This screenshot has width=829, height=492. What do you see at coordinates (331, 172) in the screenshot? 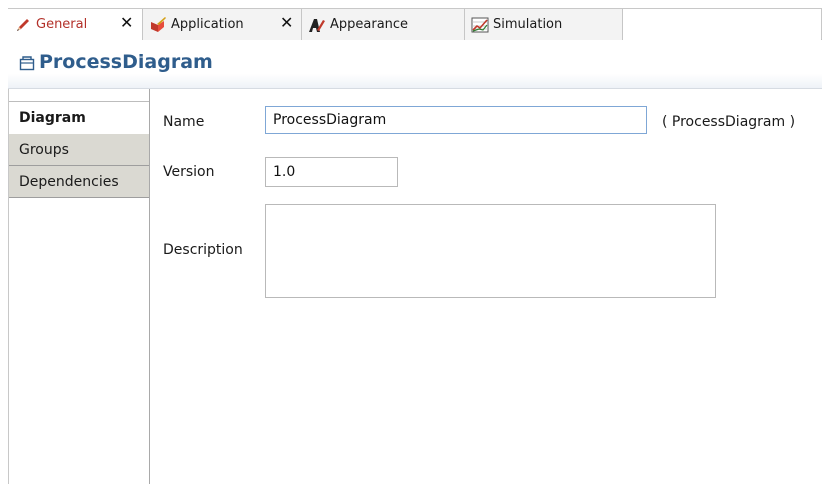
I see `version-field` at bounding box center [331, 172].